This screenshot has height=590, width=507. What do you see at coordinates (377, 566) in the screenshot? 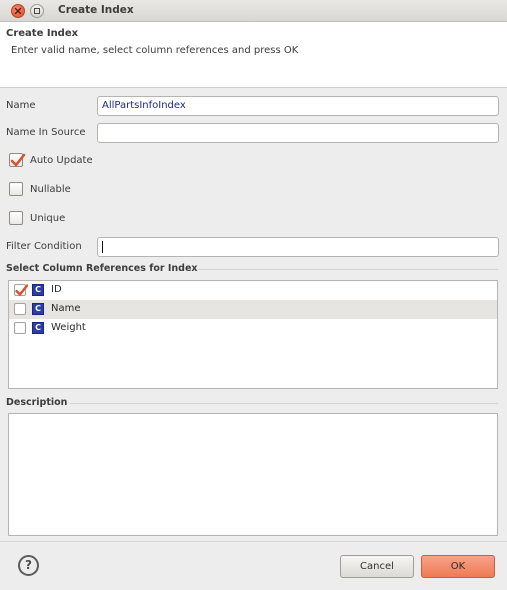
I see `cancel-button: Cancel` at bounding box center [377, 566].